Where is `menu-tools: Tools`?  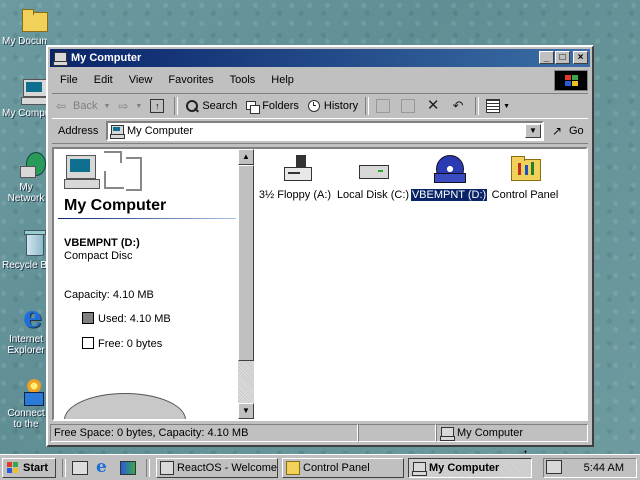
menu-tools: Tools is located at coordinates (243, 80).